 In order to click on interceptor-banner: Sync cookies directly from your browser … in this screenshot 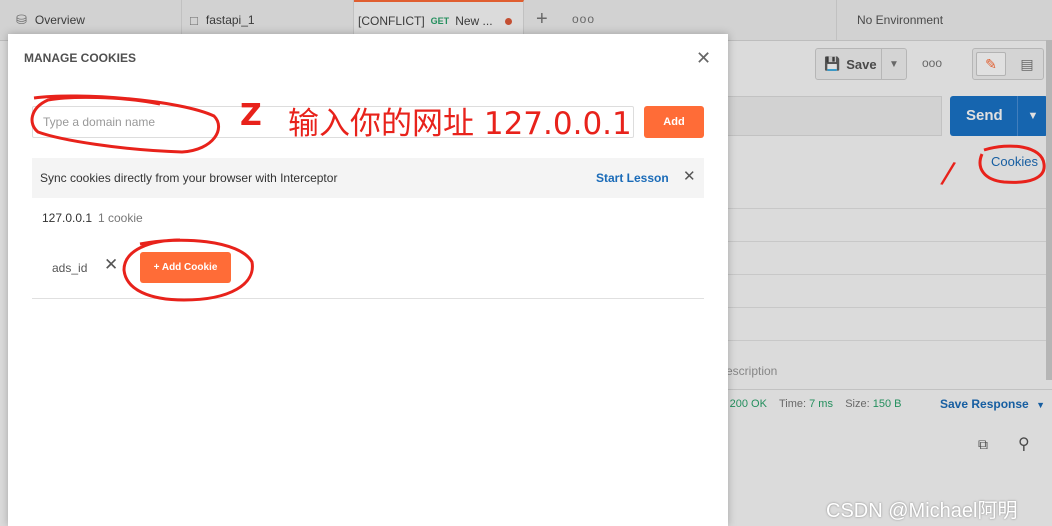, I will do `click(368, 178)`.